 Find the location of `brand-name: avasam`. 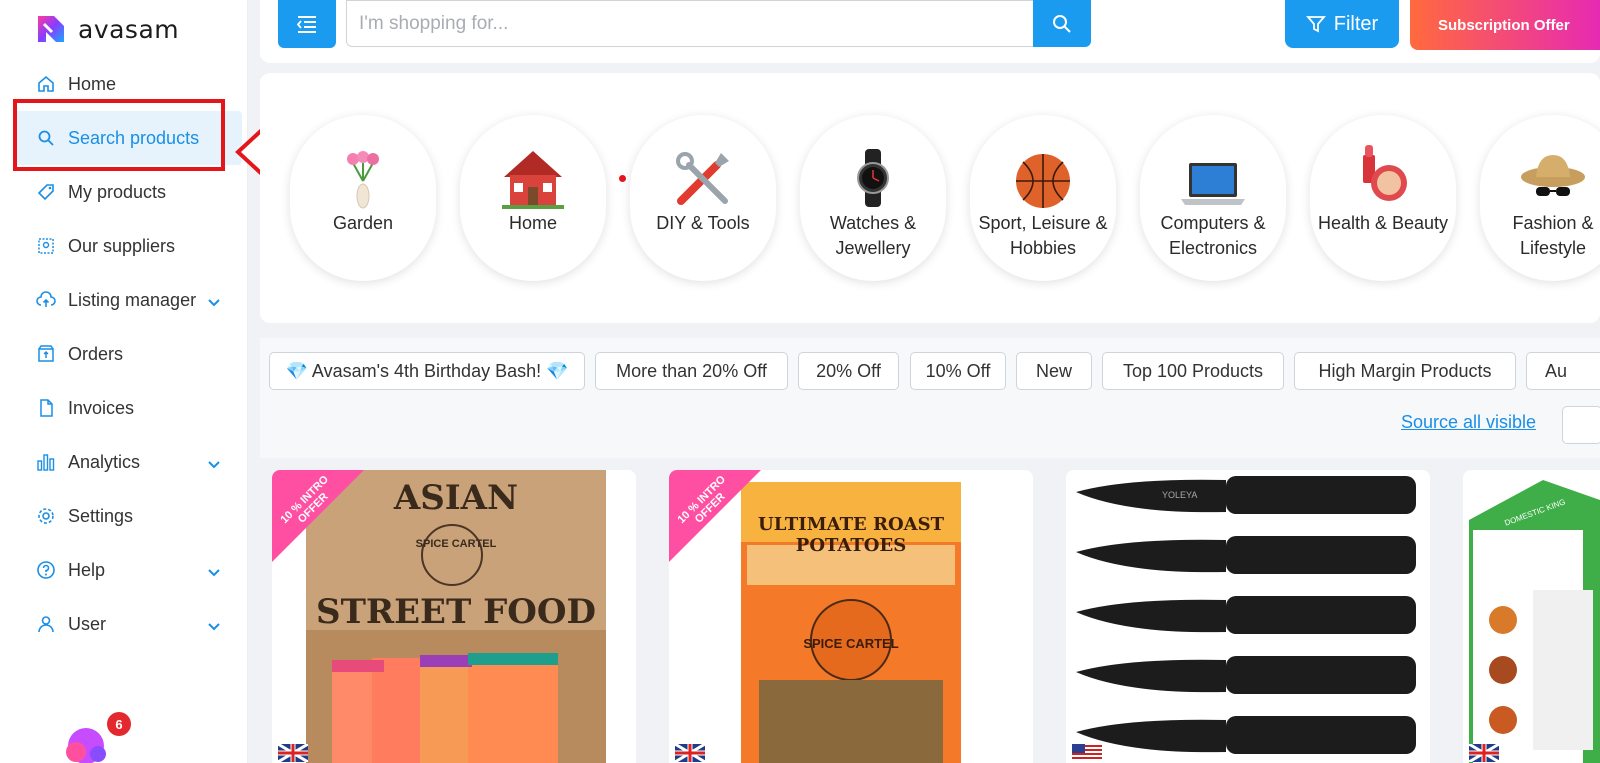

brand-name: avasam is located at coordinates (129, 29).